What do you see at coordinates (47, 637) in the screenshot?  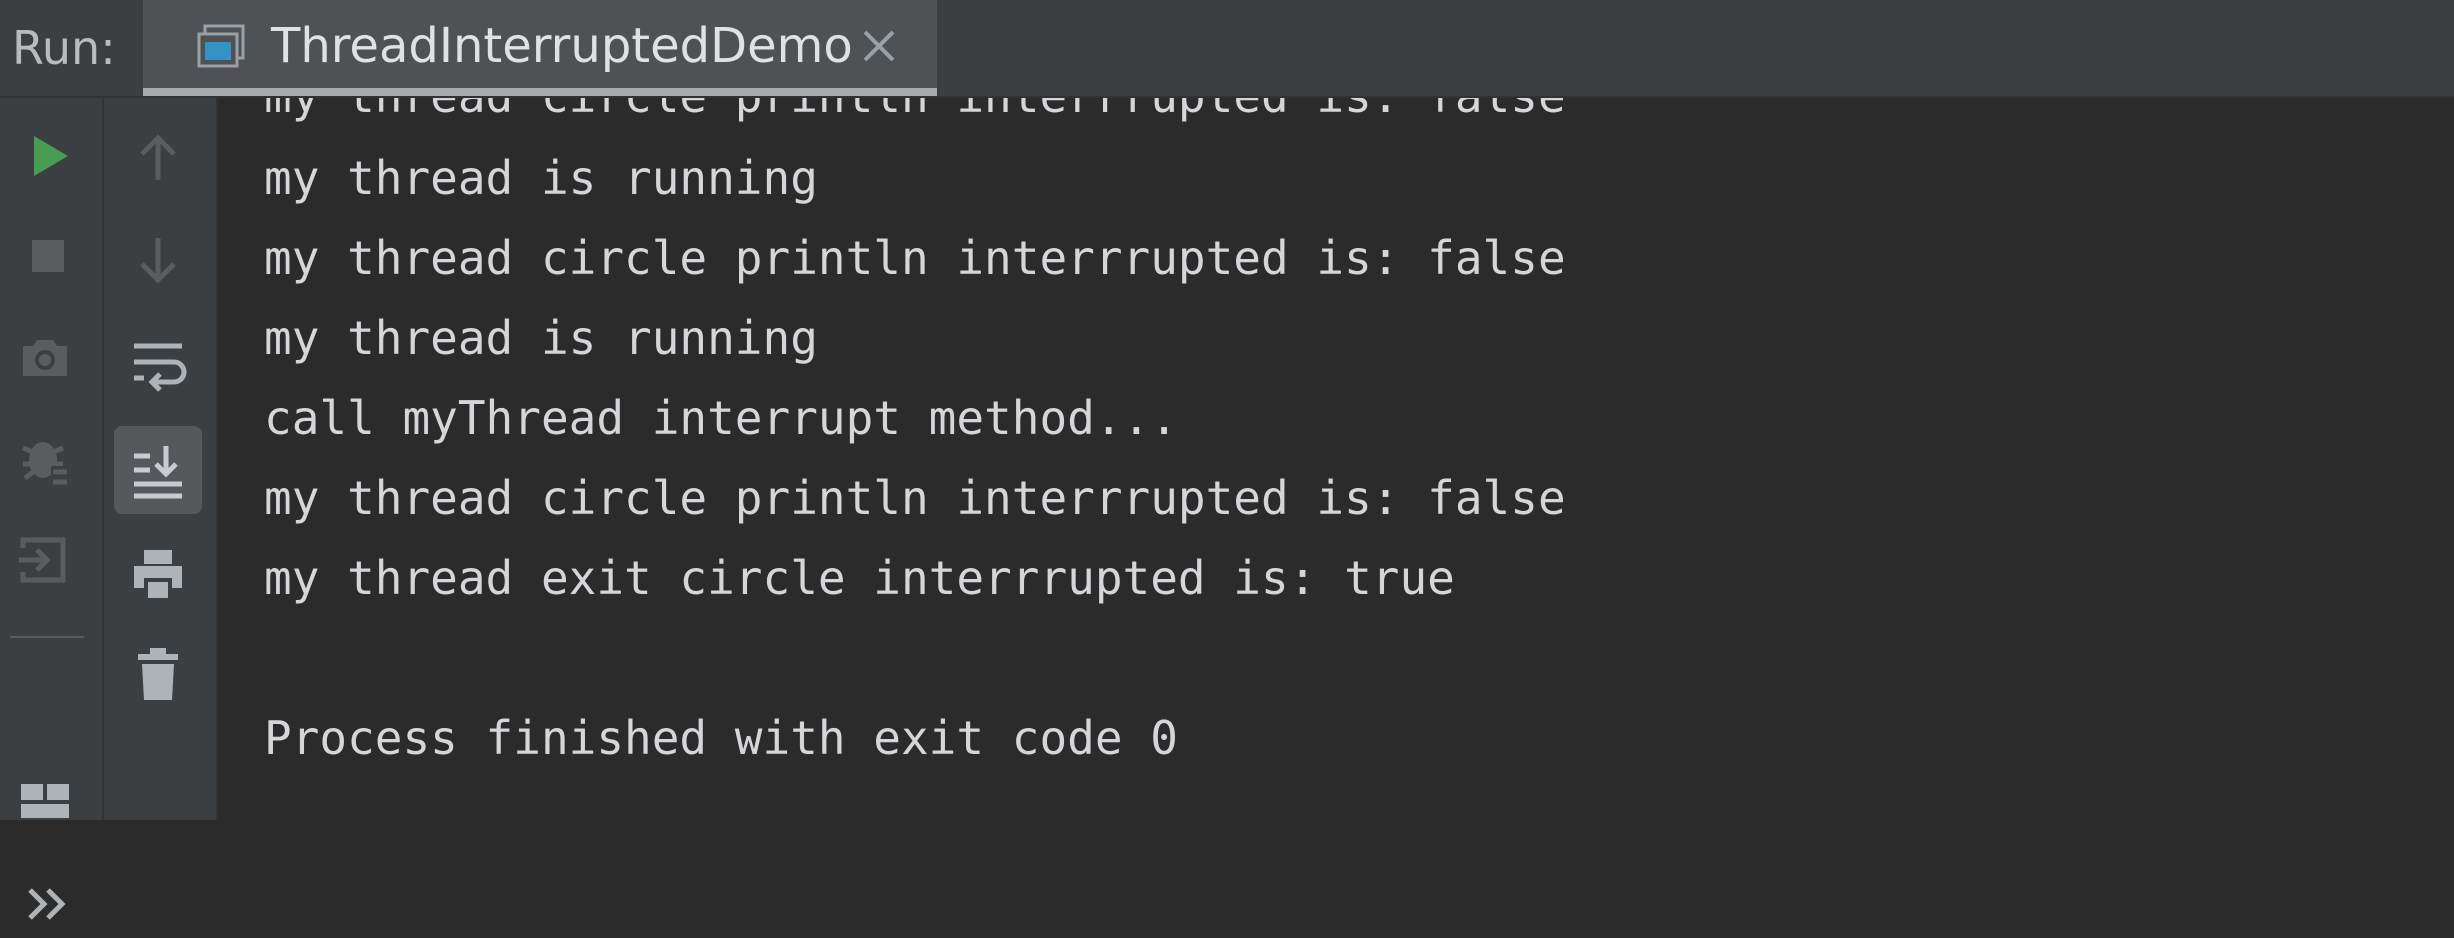 I see `toolbar-separator` at bounding box center [47, 637].